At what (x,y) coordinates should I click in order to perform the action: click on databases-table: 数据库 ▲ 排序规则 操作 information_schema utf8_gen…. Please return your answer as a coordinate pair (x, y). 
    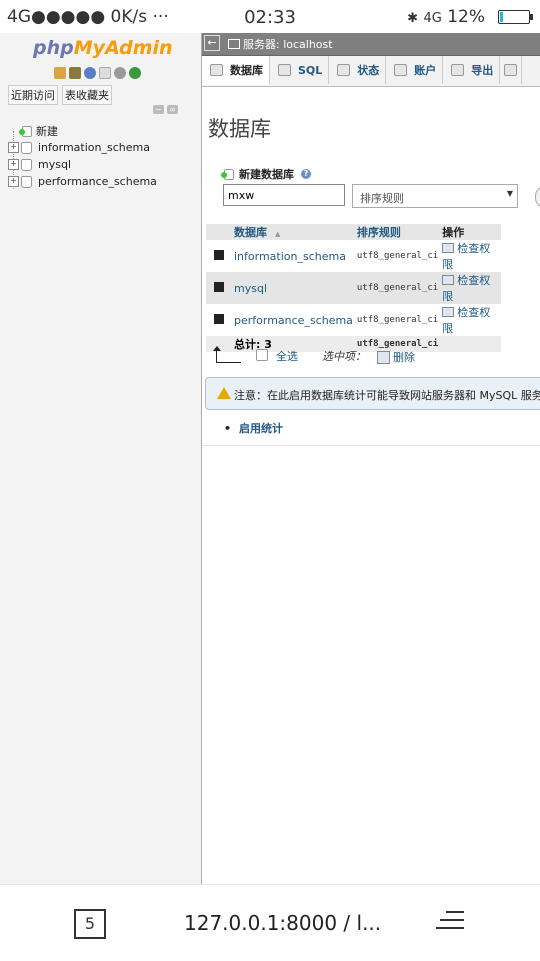
    Looking at the image, I should click on (353, 288).